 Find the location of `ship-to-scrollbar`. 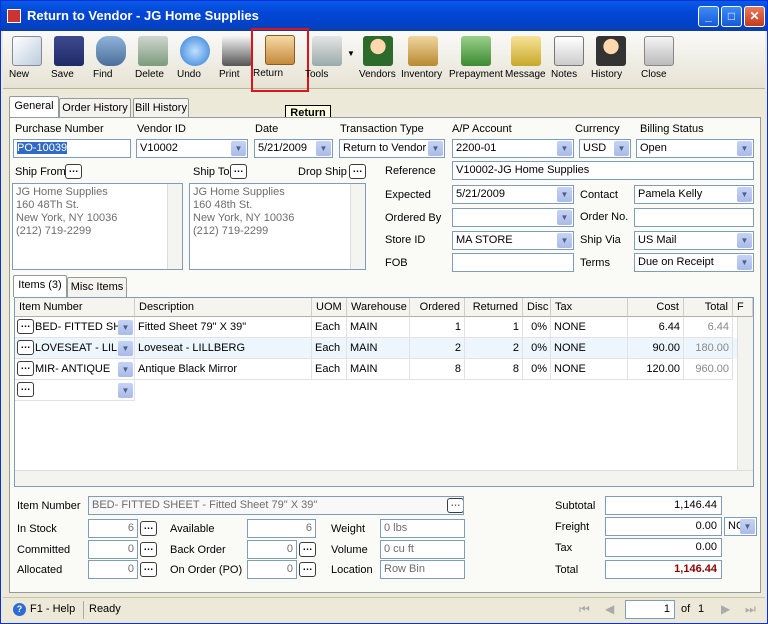

ship-to-scrollbar is located at coordinates (357, 226).